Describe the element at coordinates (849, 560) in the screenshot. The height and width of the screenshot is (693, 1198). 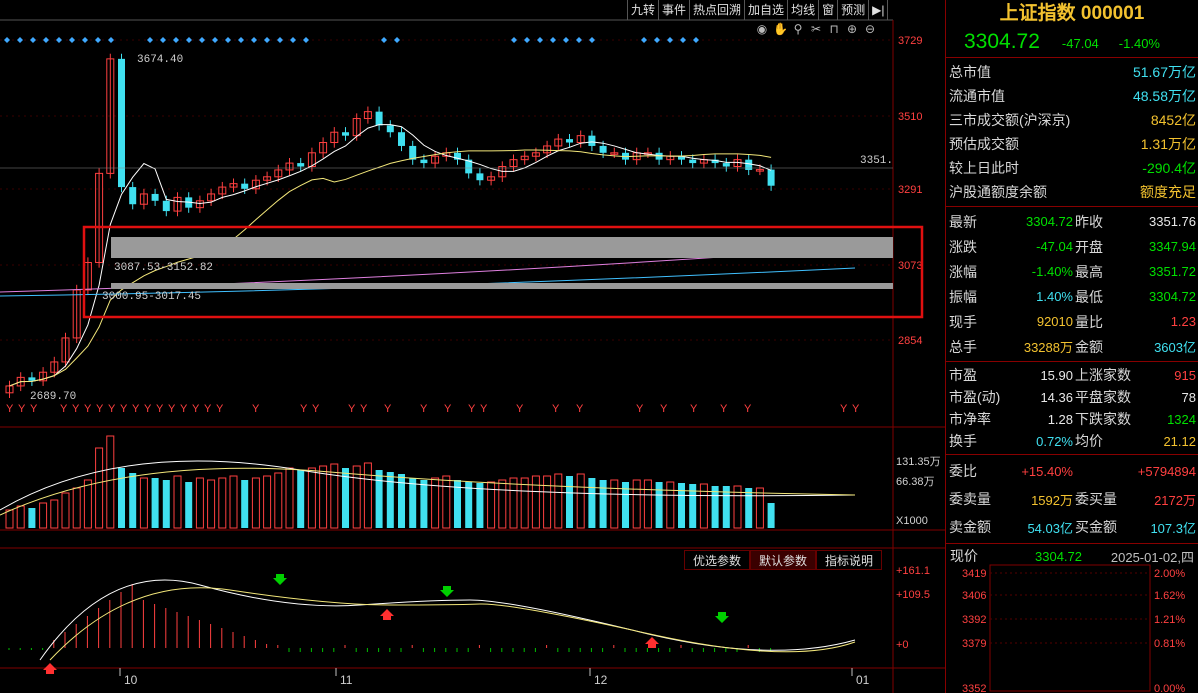
I see `tab-indicator-help: 指标说明` at that location.